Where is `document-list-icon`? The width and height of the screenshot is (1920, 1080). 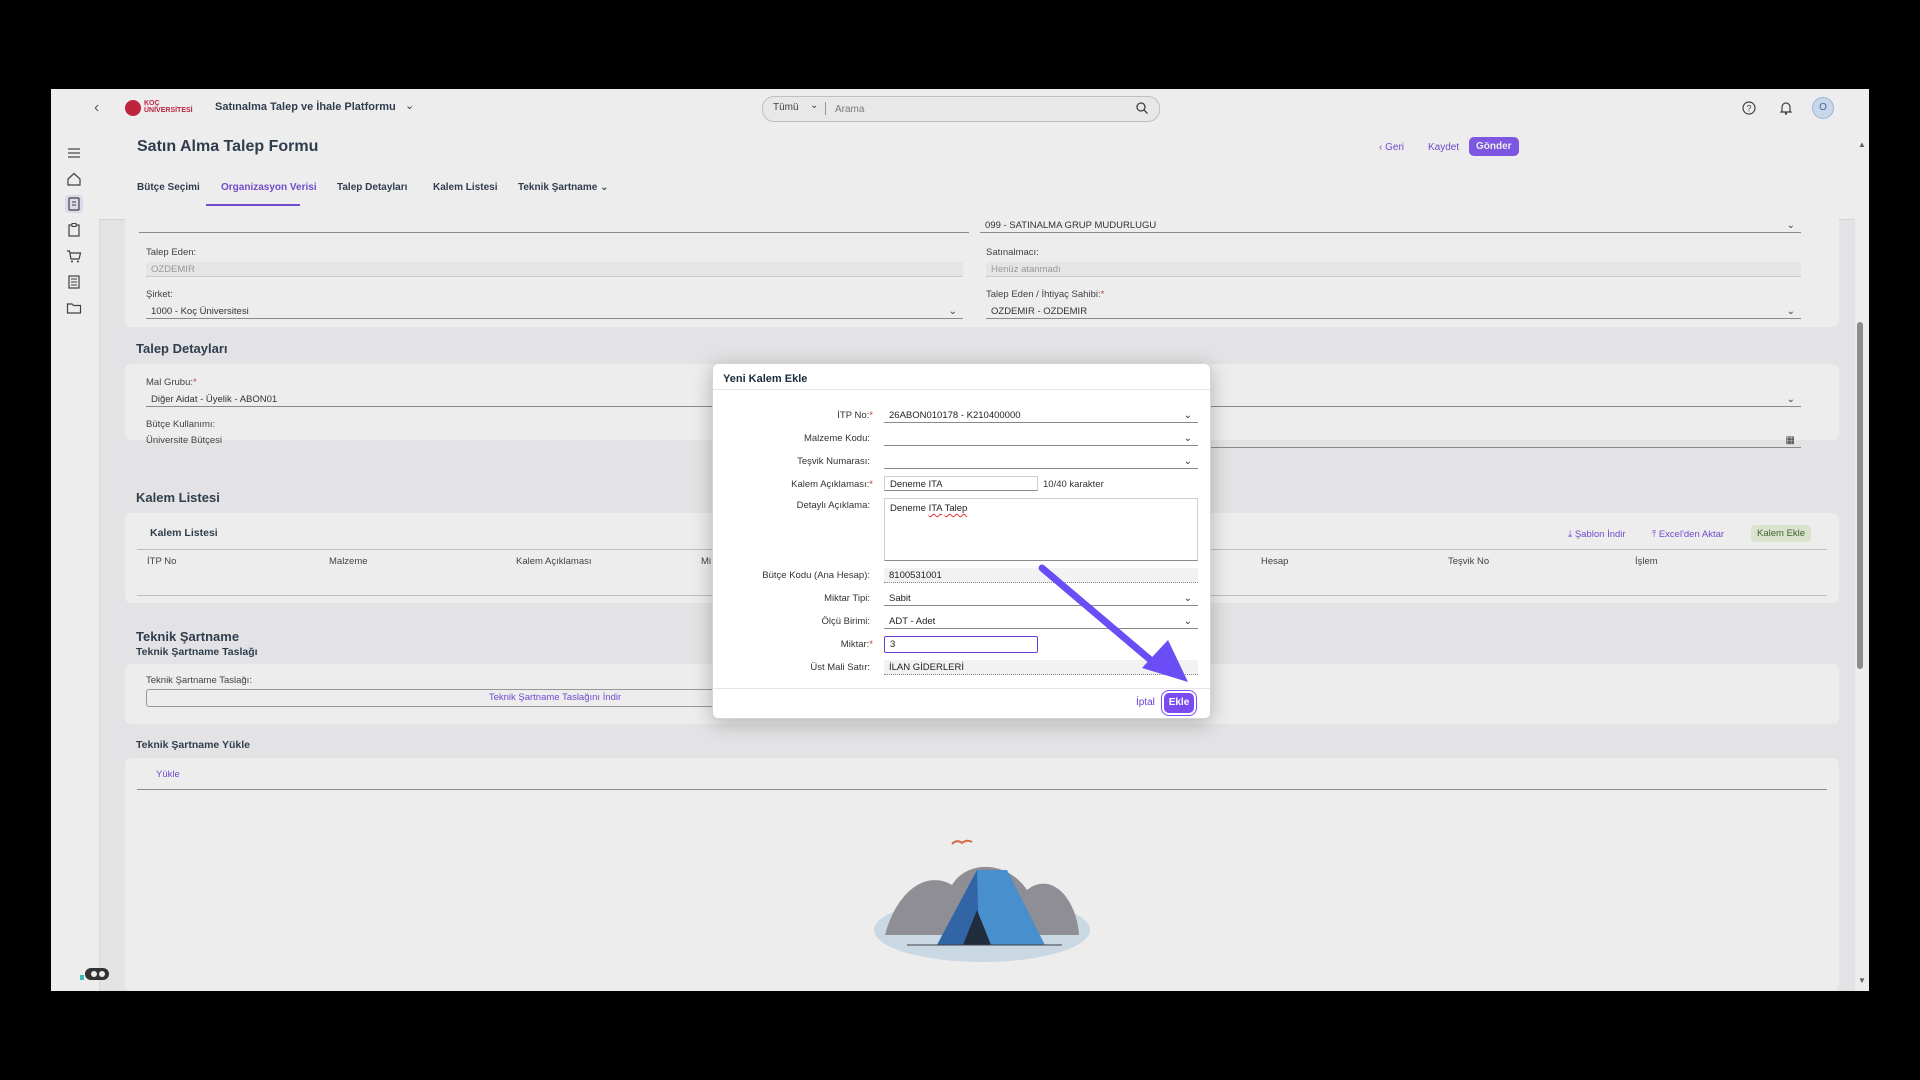 document-list-icon is located at coordinates (74, 282).